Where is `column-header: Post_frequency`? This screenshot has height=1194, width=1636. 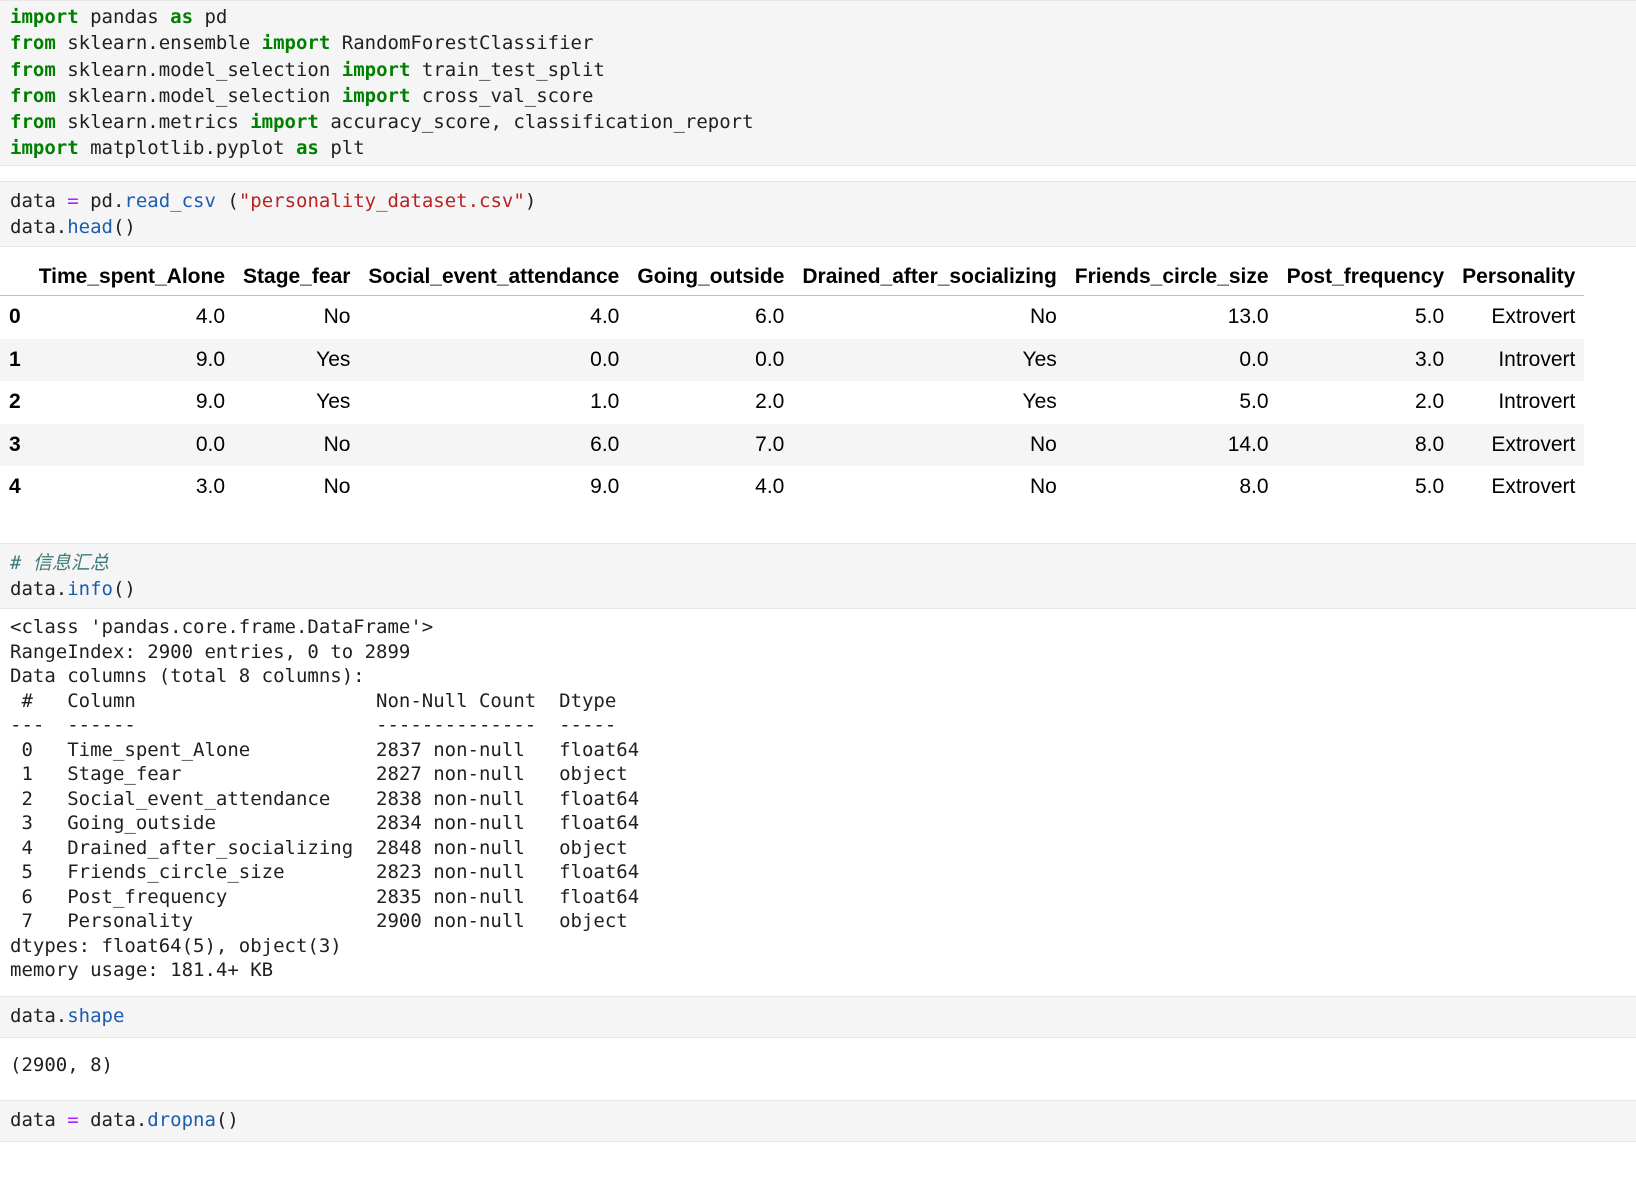 column-header: Post_frequency is located at coordinates (1365, 277).